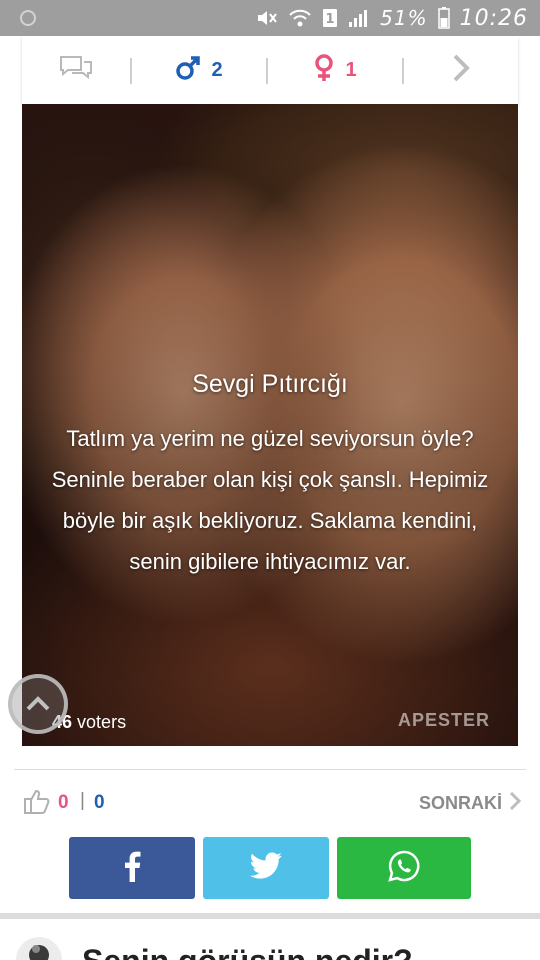 This screenshot has height=960, width=540. I want to click on twitter-share-button, so click(266, 868).